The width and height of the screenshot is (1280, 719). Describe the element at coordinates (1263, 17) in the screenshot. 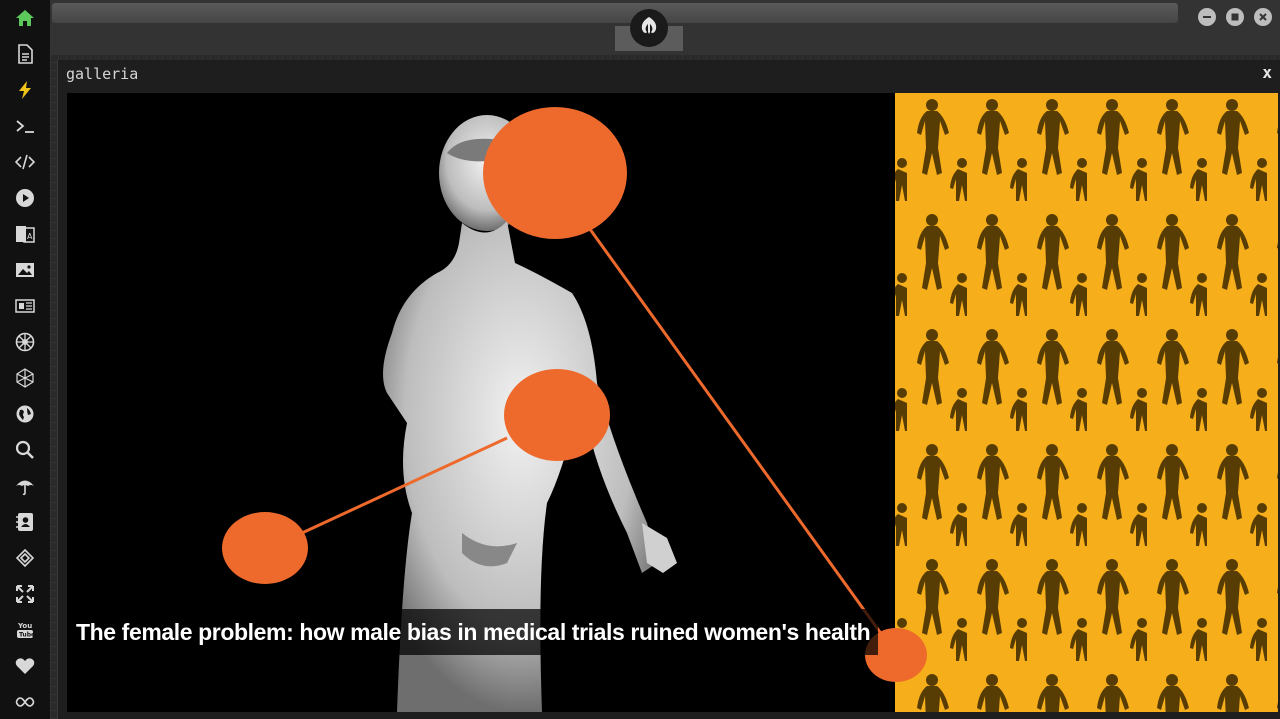

I see `close-icon` at that location.